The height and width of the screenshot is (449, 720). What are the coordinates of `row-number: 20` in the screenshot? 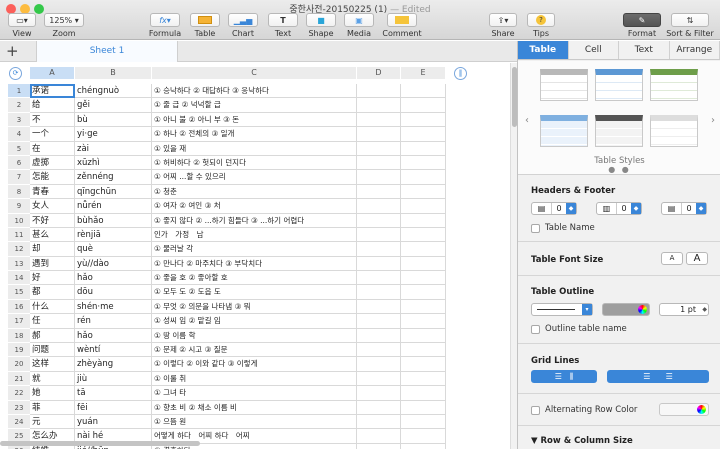 It's located at (19, 364).